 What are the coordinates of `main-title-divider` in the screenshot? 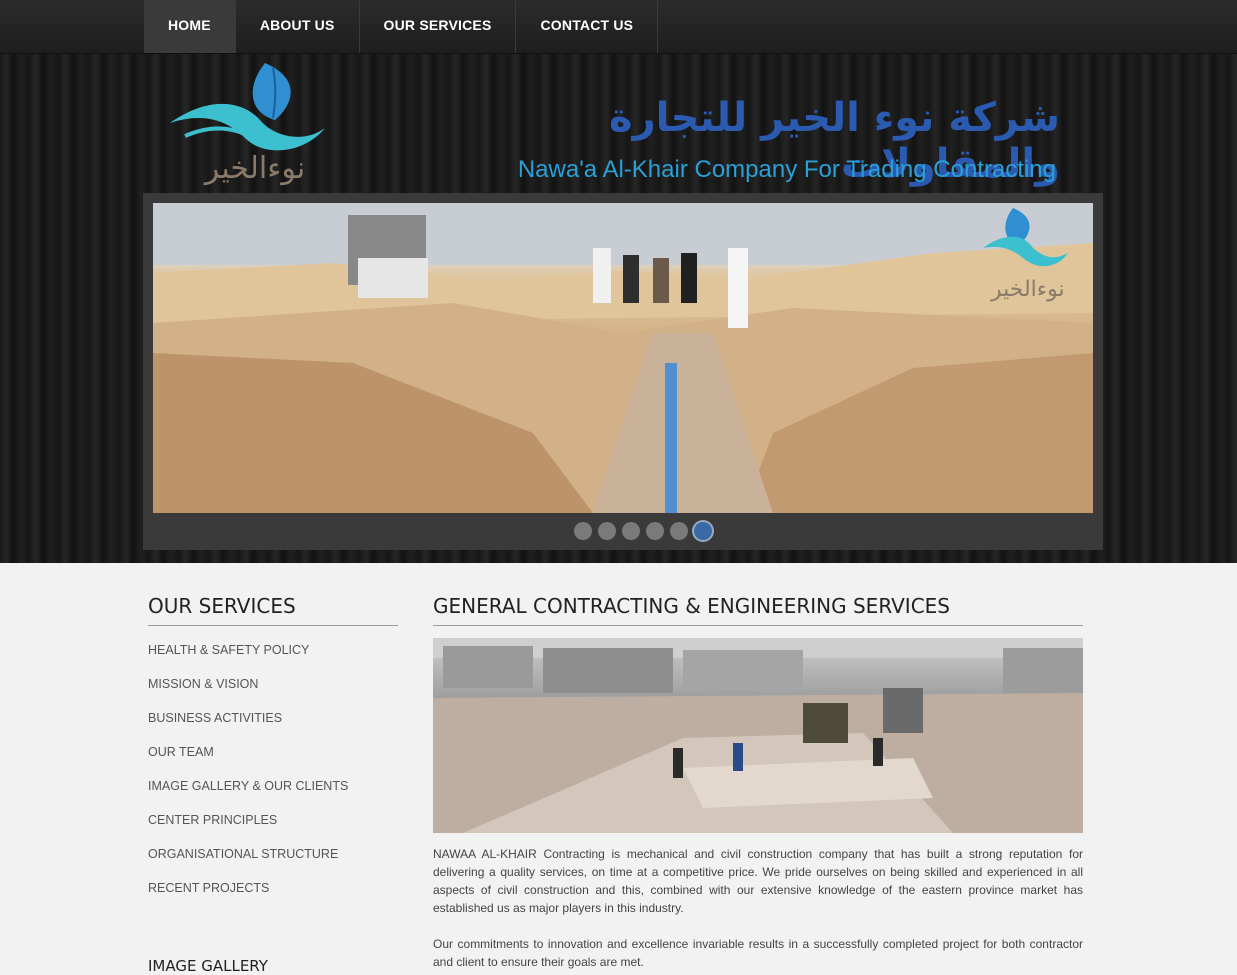 It's located at (758, 625).